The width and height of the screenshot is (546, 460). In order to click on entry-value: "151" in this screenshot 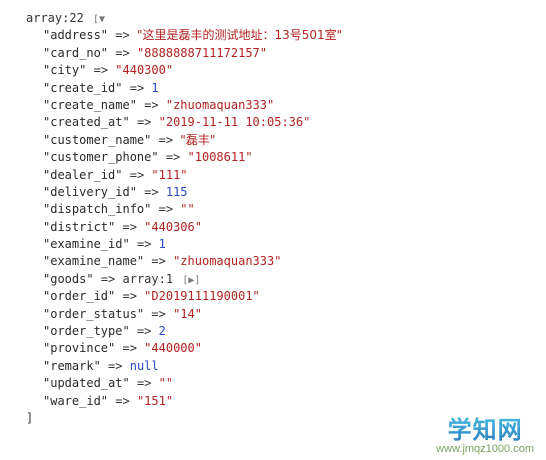, I will do `click(155, 400)`.